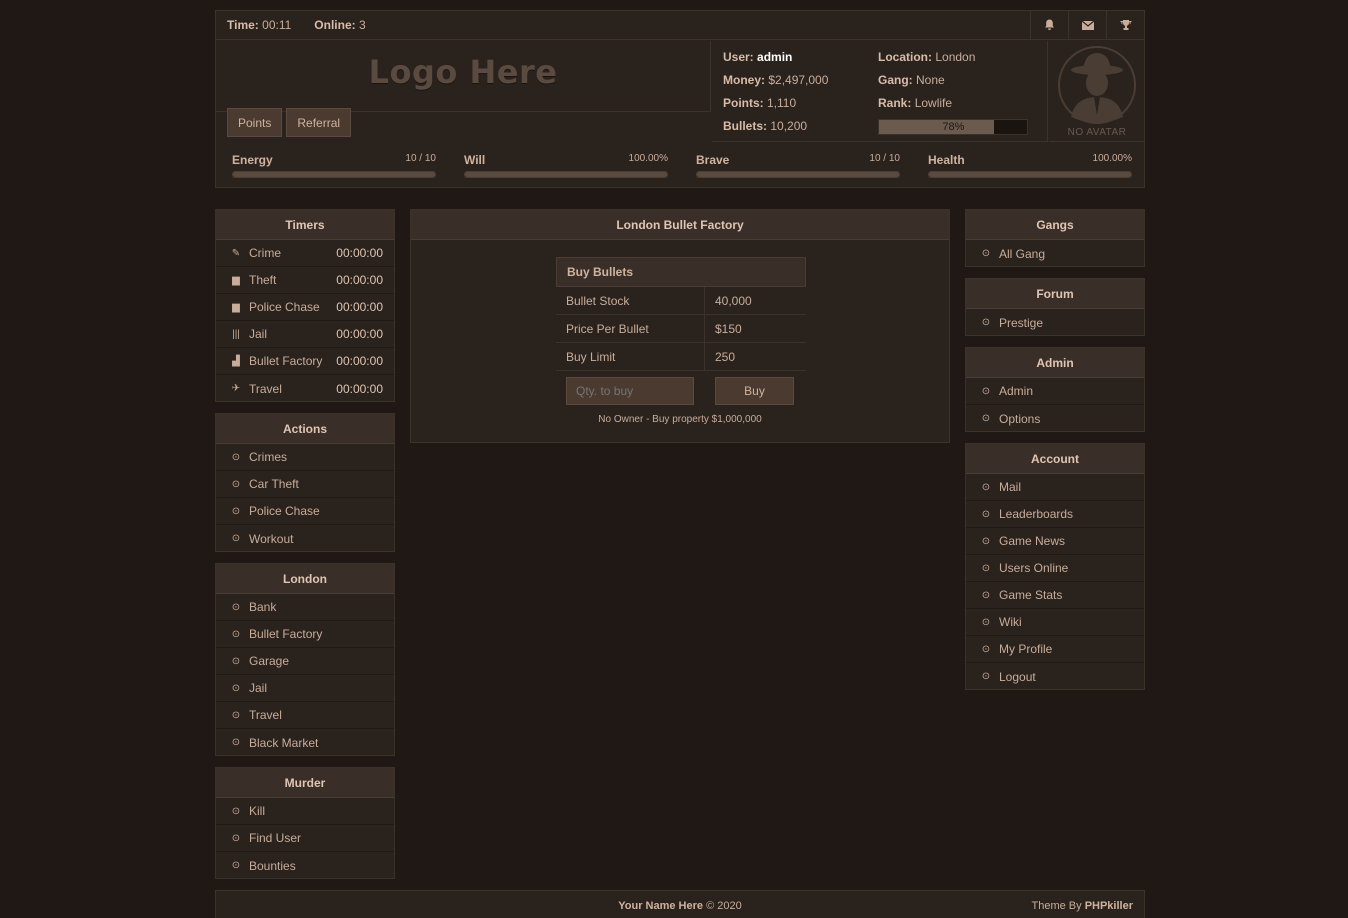  I want to click on admin-title: Admin, so click(1055, 363).